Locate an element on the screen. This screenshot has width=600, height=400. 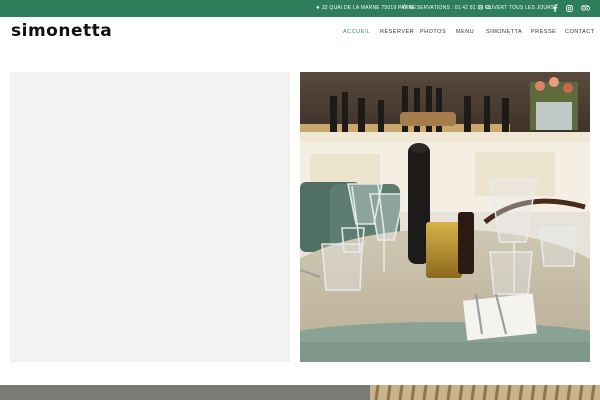
clock-icon: ◷ is located at coordinates (481, 8).